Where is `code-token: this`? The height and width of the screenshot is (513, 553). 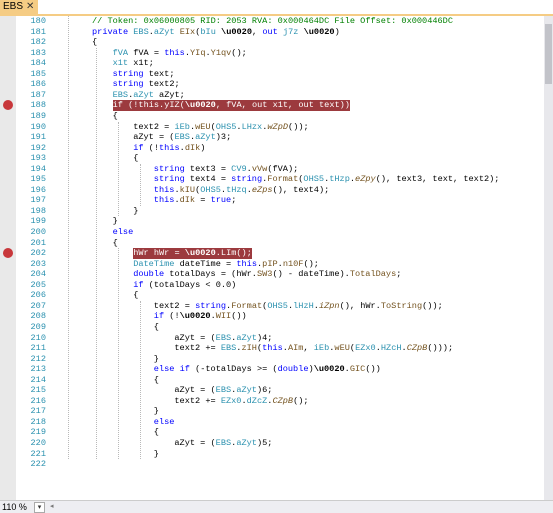 code-token: this is located at coordinates (169, 147).